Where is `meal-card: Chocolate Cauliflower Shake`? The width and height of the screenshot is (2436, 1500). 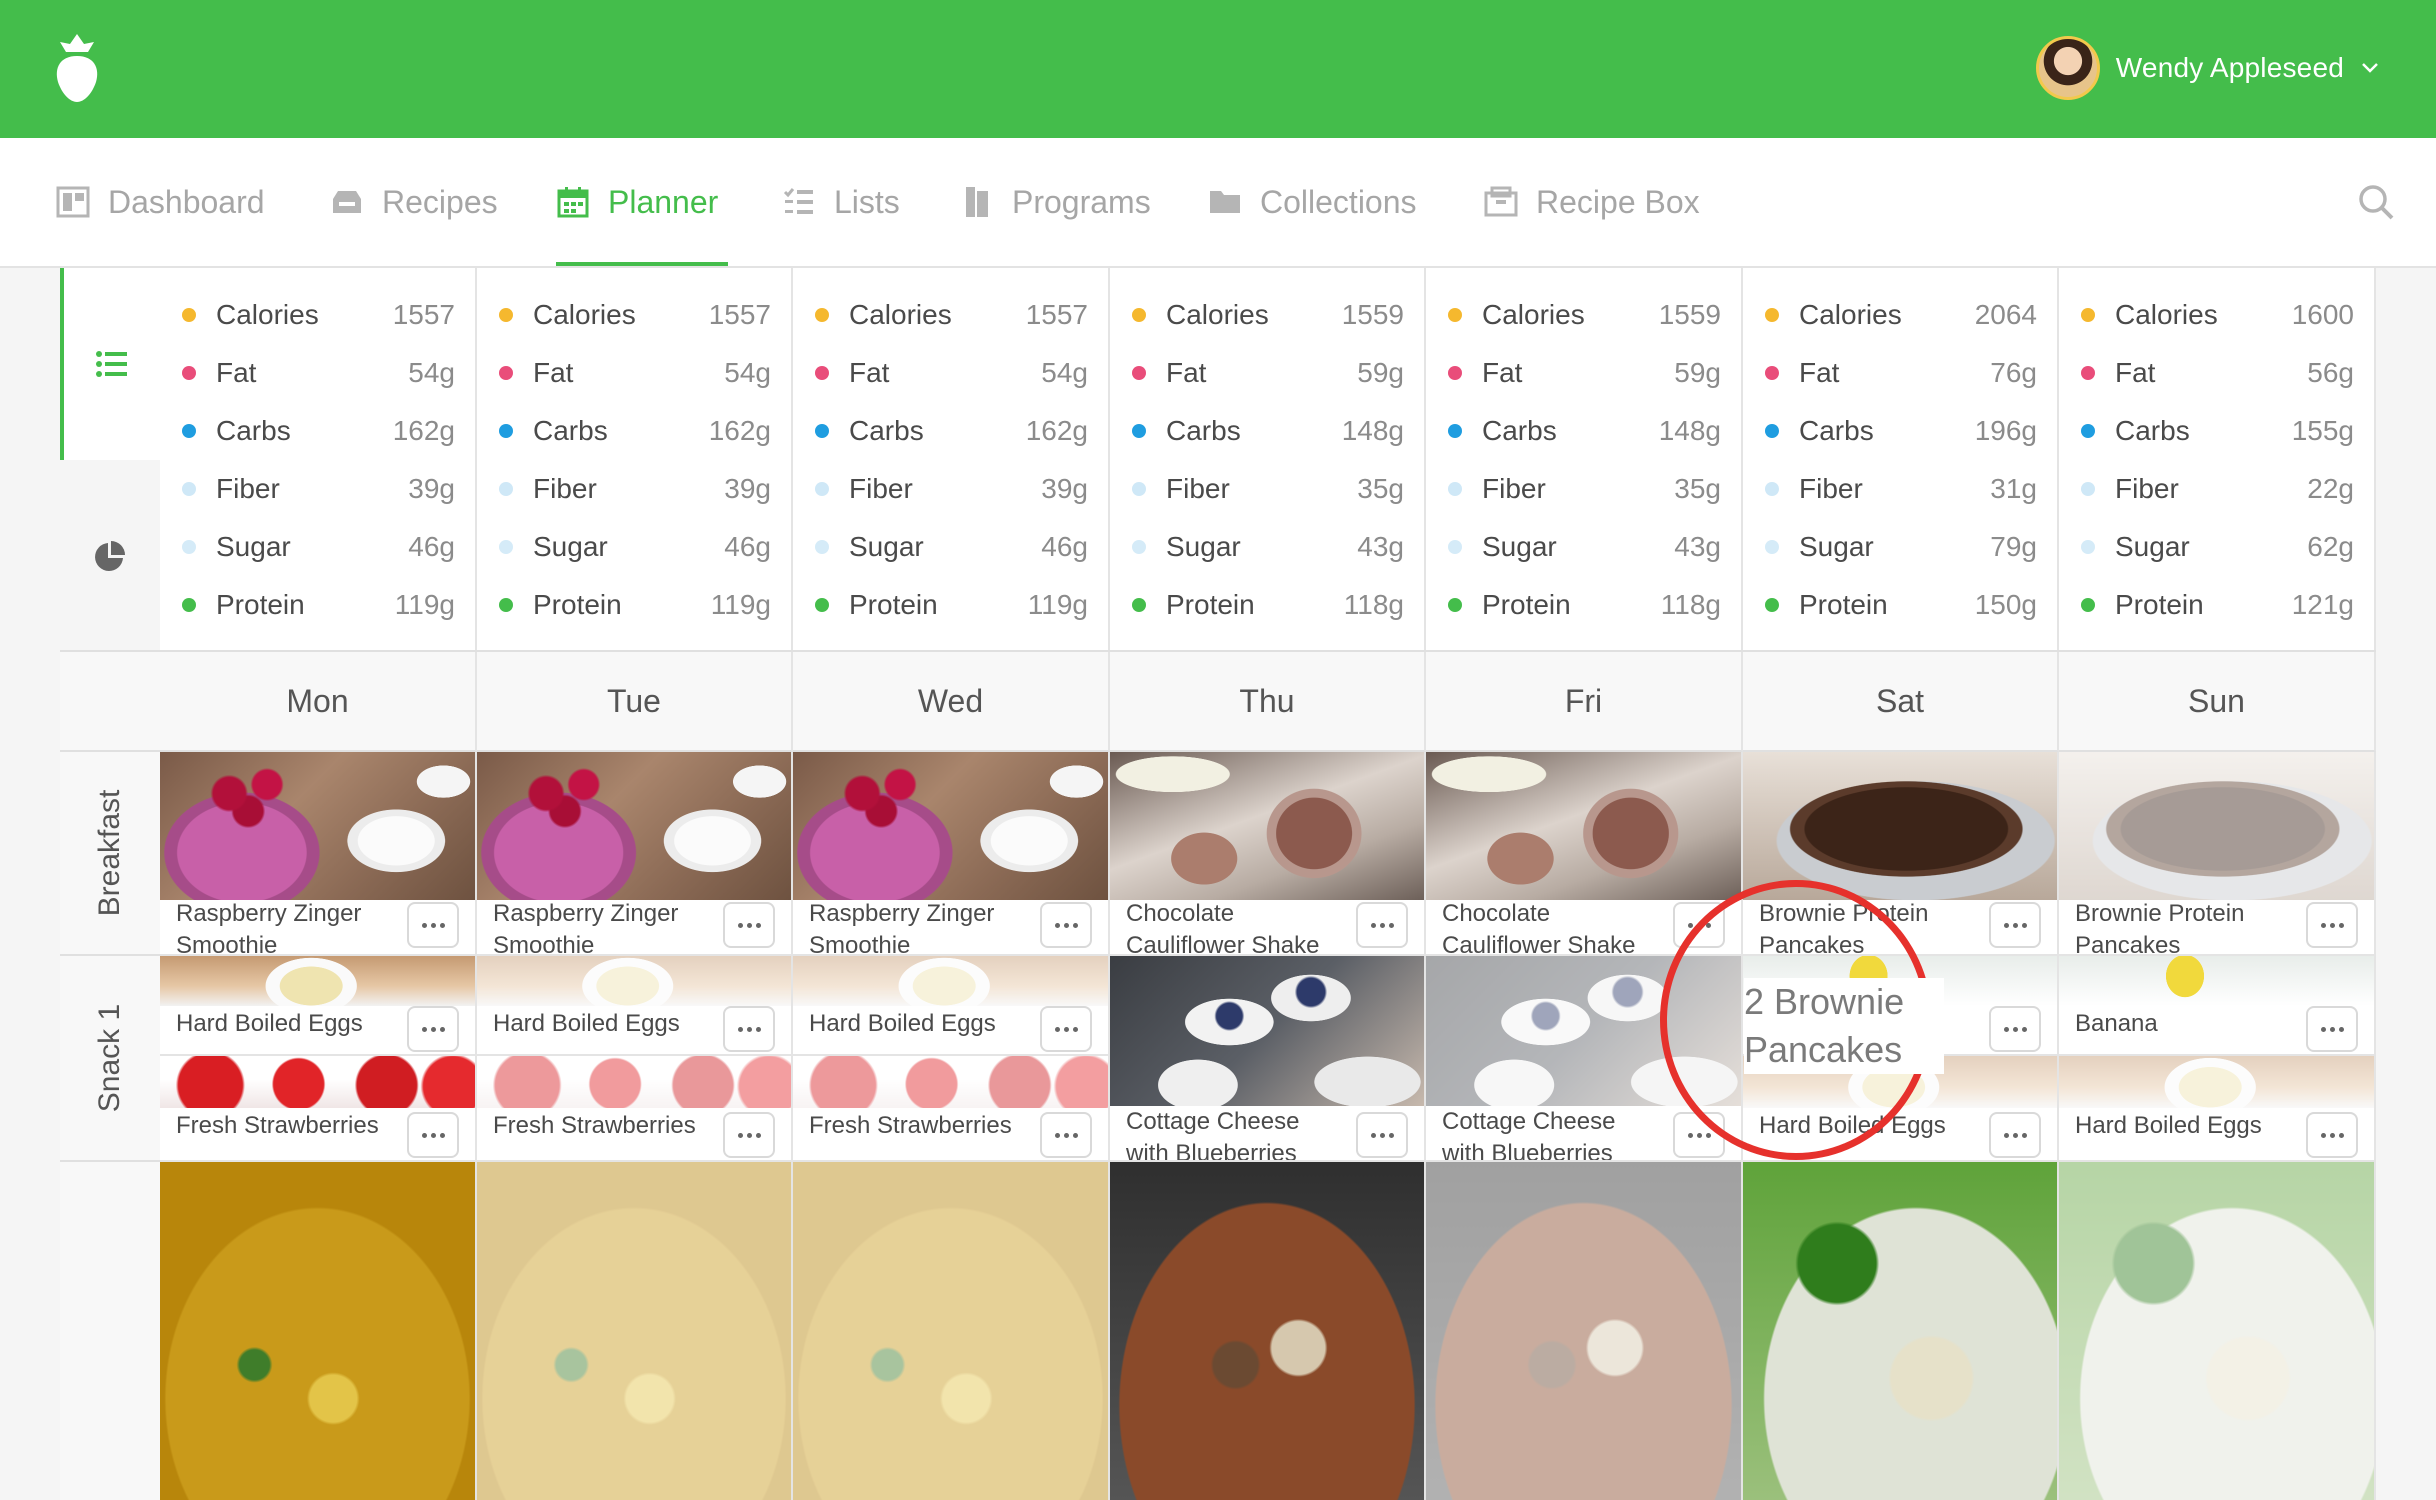
meal-card: Chocolate Cauliflower Shake is located at coordinates (1268, 854).